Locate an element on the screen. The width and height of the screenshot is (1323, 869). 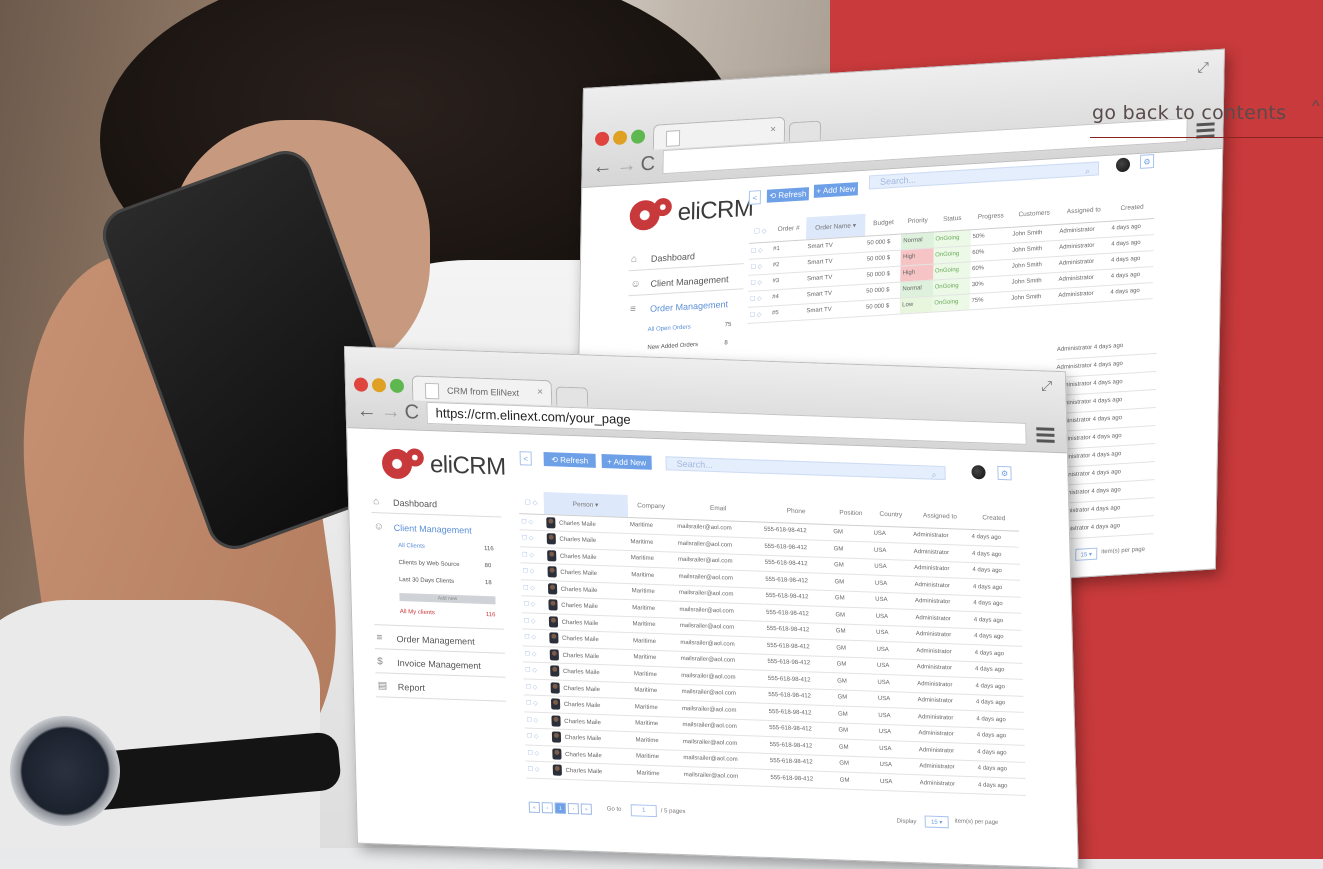
search-input: Search... ⌕ is located at coordinates (805, 468).